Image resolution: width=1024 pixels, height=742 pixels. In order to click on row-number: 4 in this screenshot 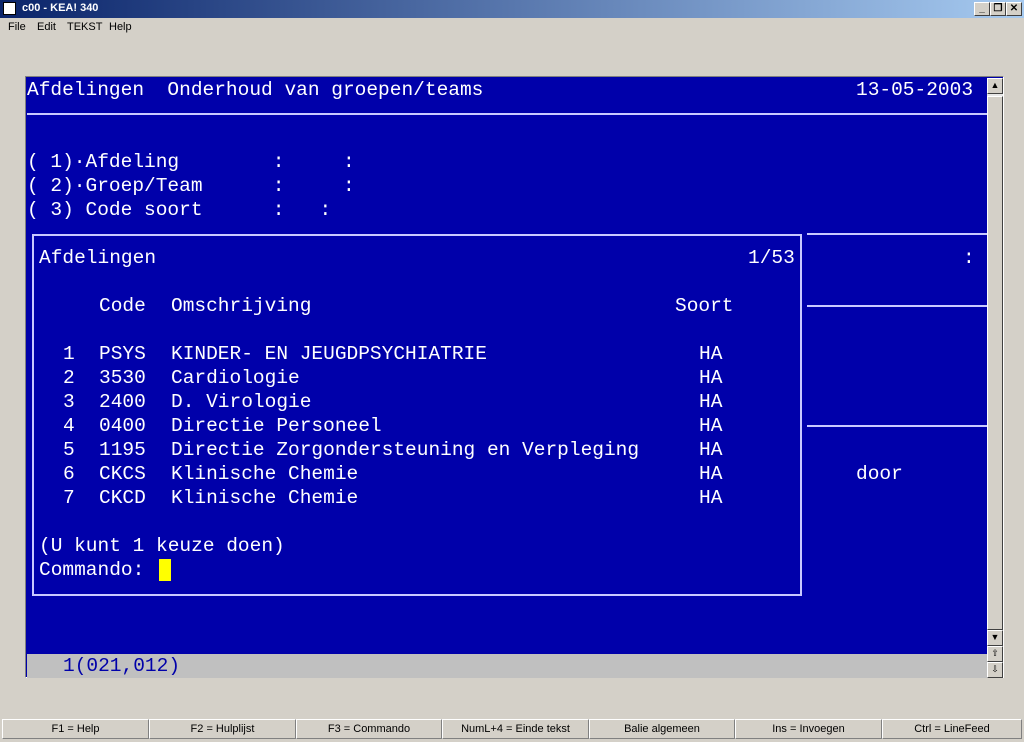, I will do `click(69, 426)`.